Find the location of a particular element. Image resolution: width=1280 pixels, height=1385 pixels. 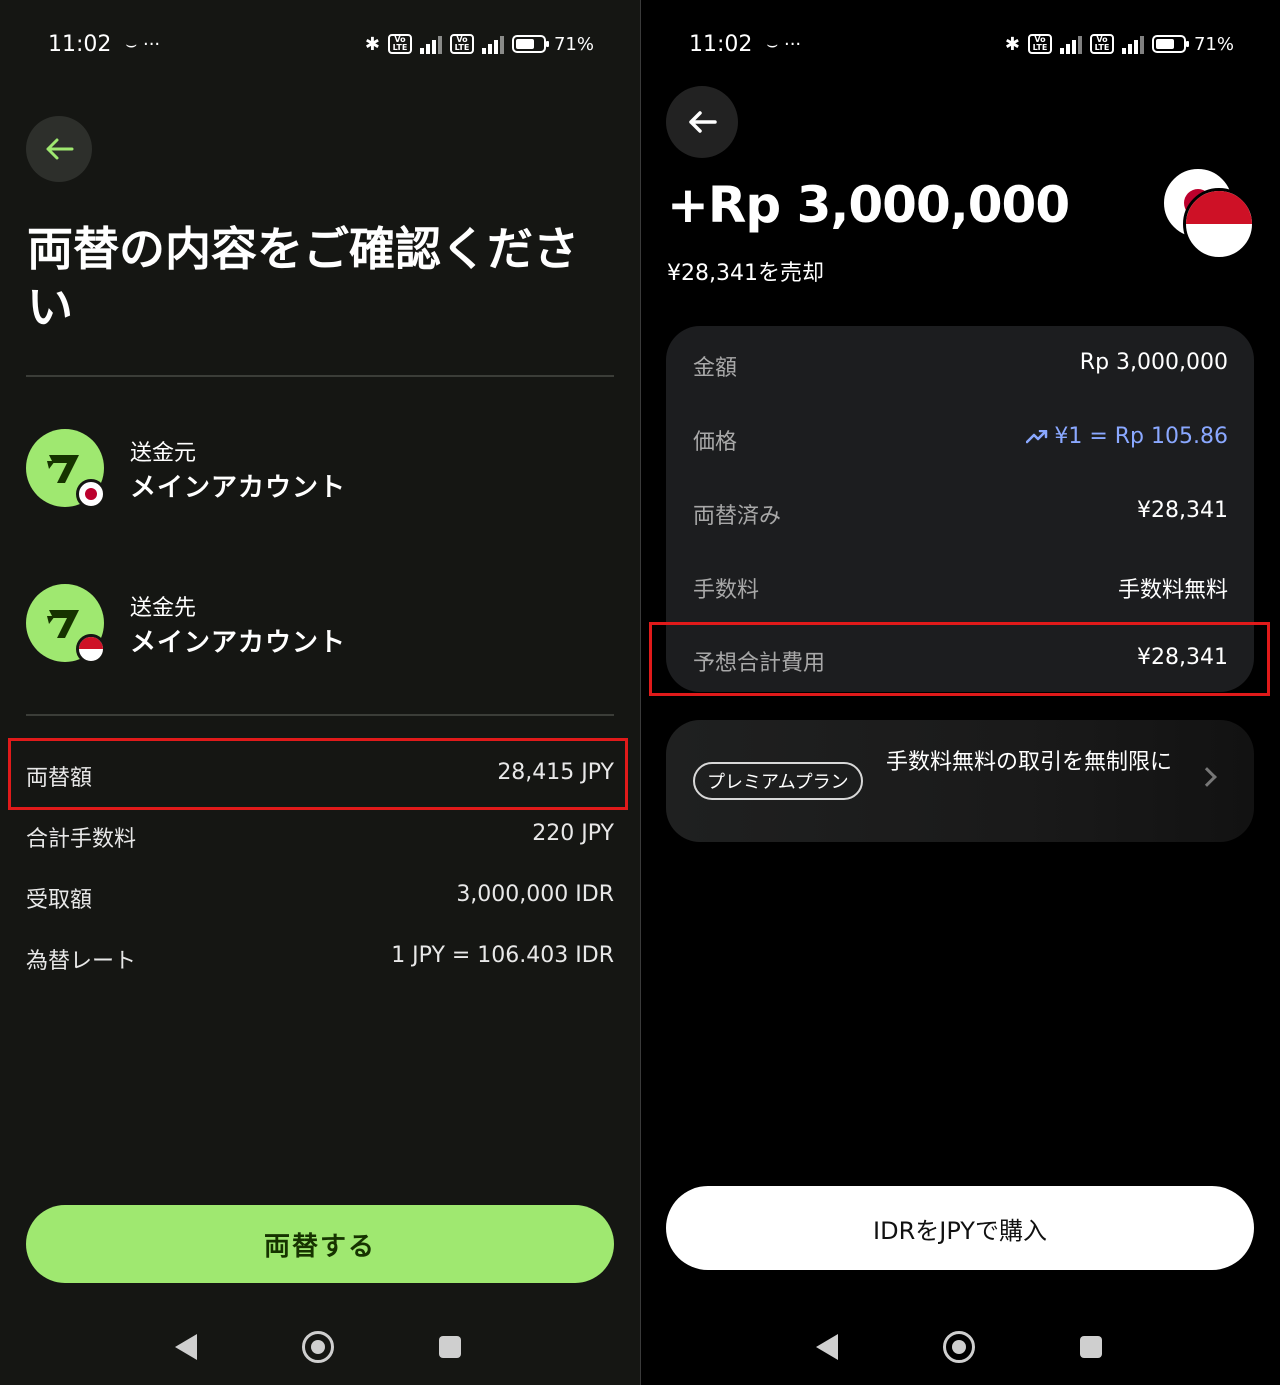

japan-flag-icon is located at coordinates (91, 494).